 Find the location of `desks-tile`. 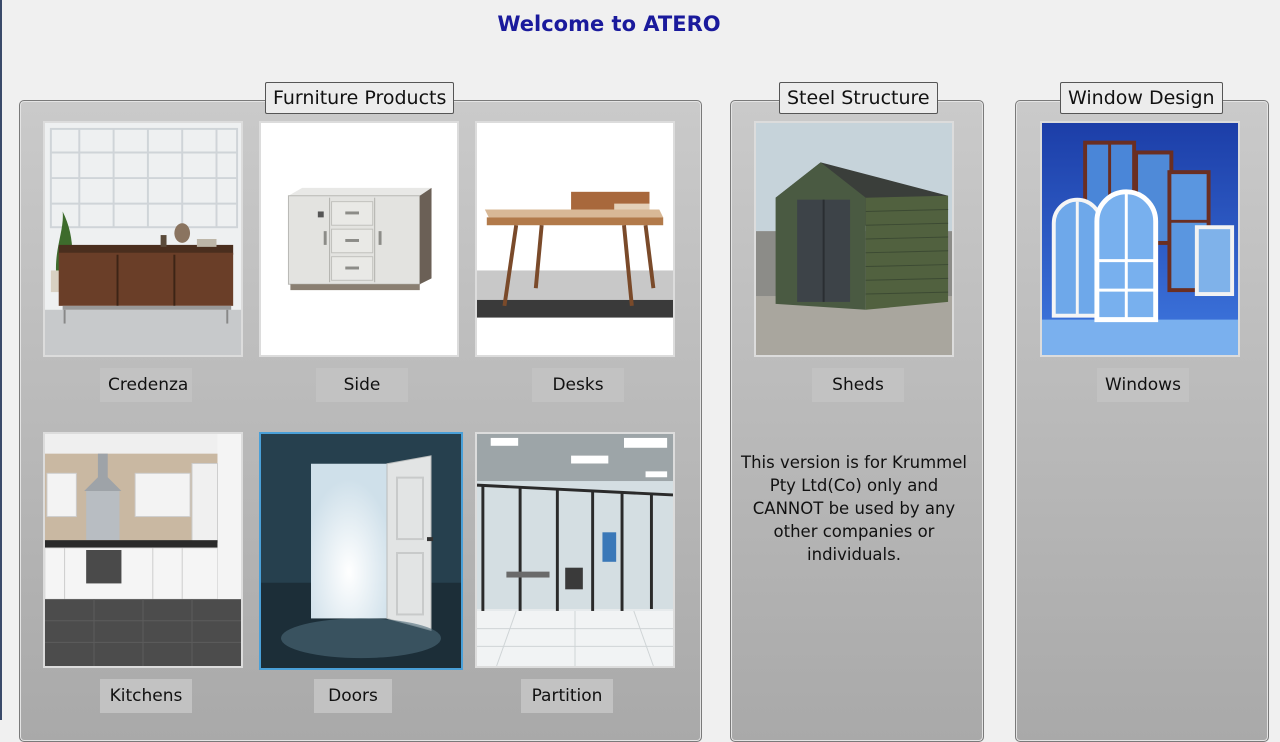

desks-tile is located at coordinates (575, 239).